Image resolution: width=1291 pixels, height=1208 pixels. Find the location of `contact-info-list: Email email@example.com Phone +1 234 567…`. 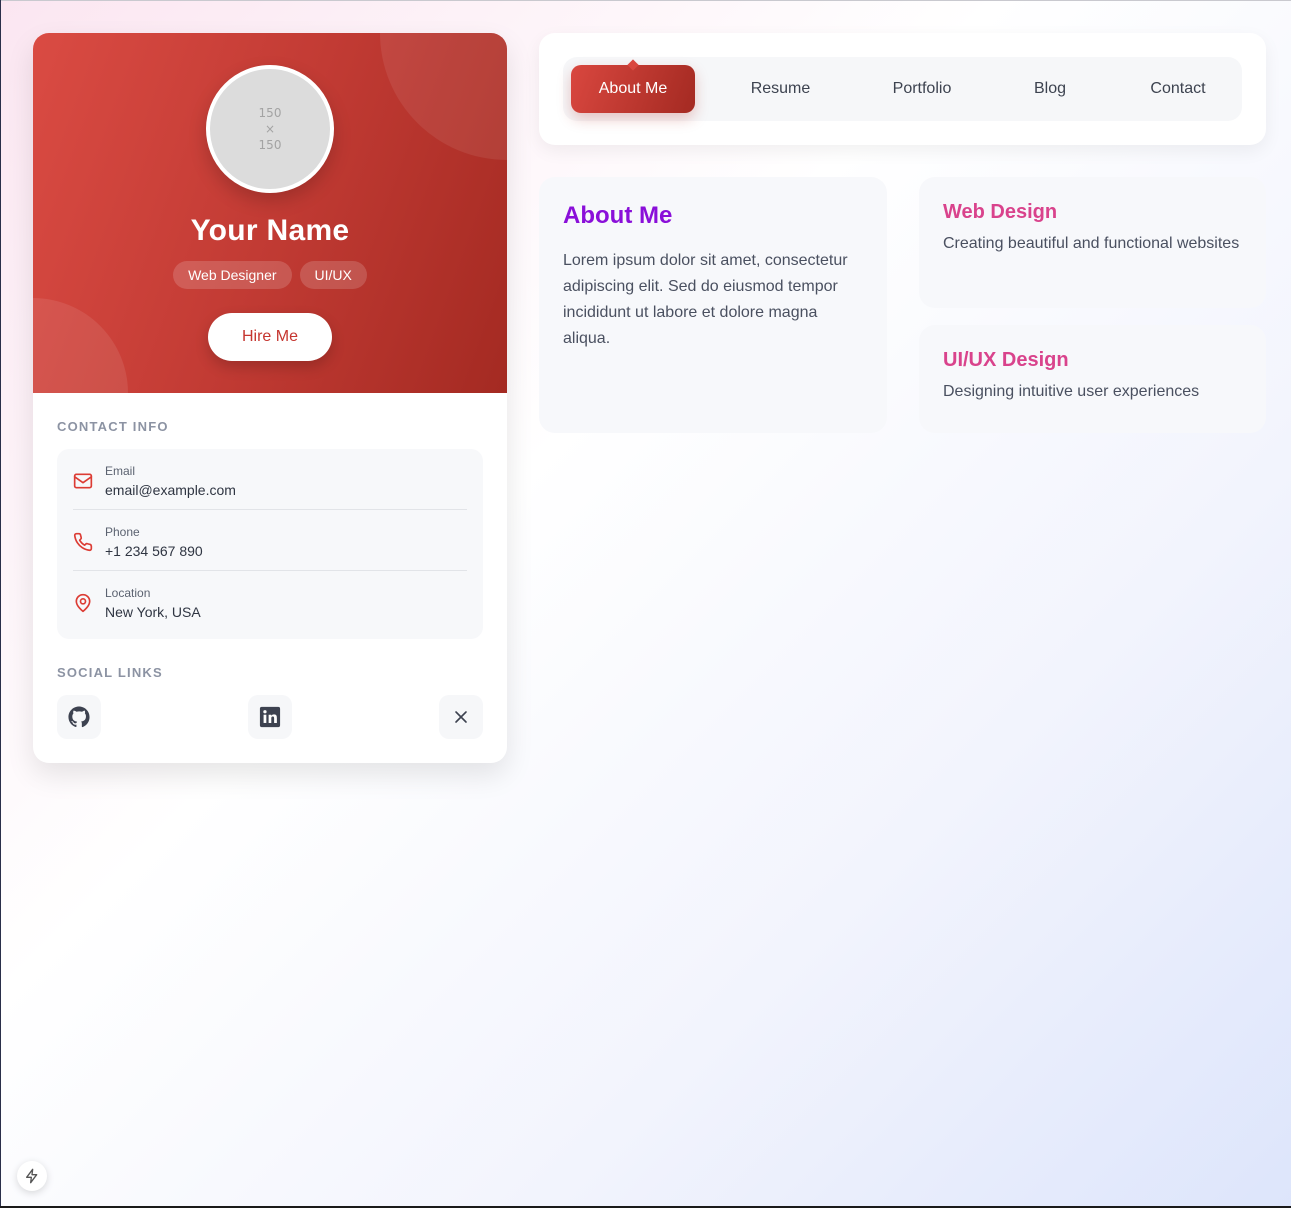

contact-info-list: Email email@example.com Phone +1 234 567… is located at coordinates (270, 544).